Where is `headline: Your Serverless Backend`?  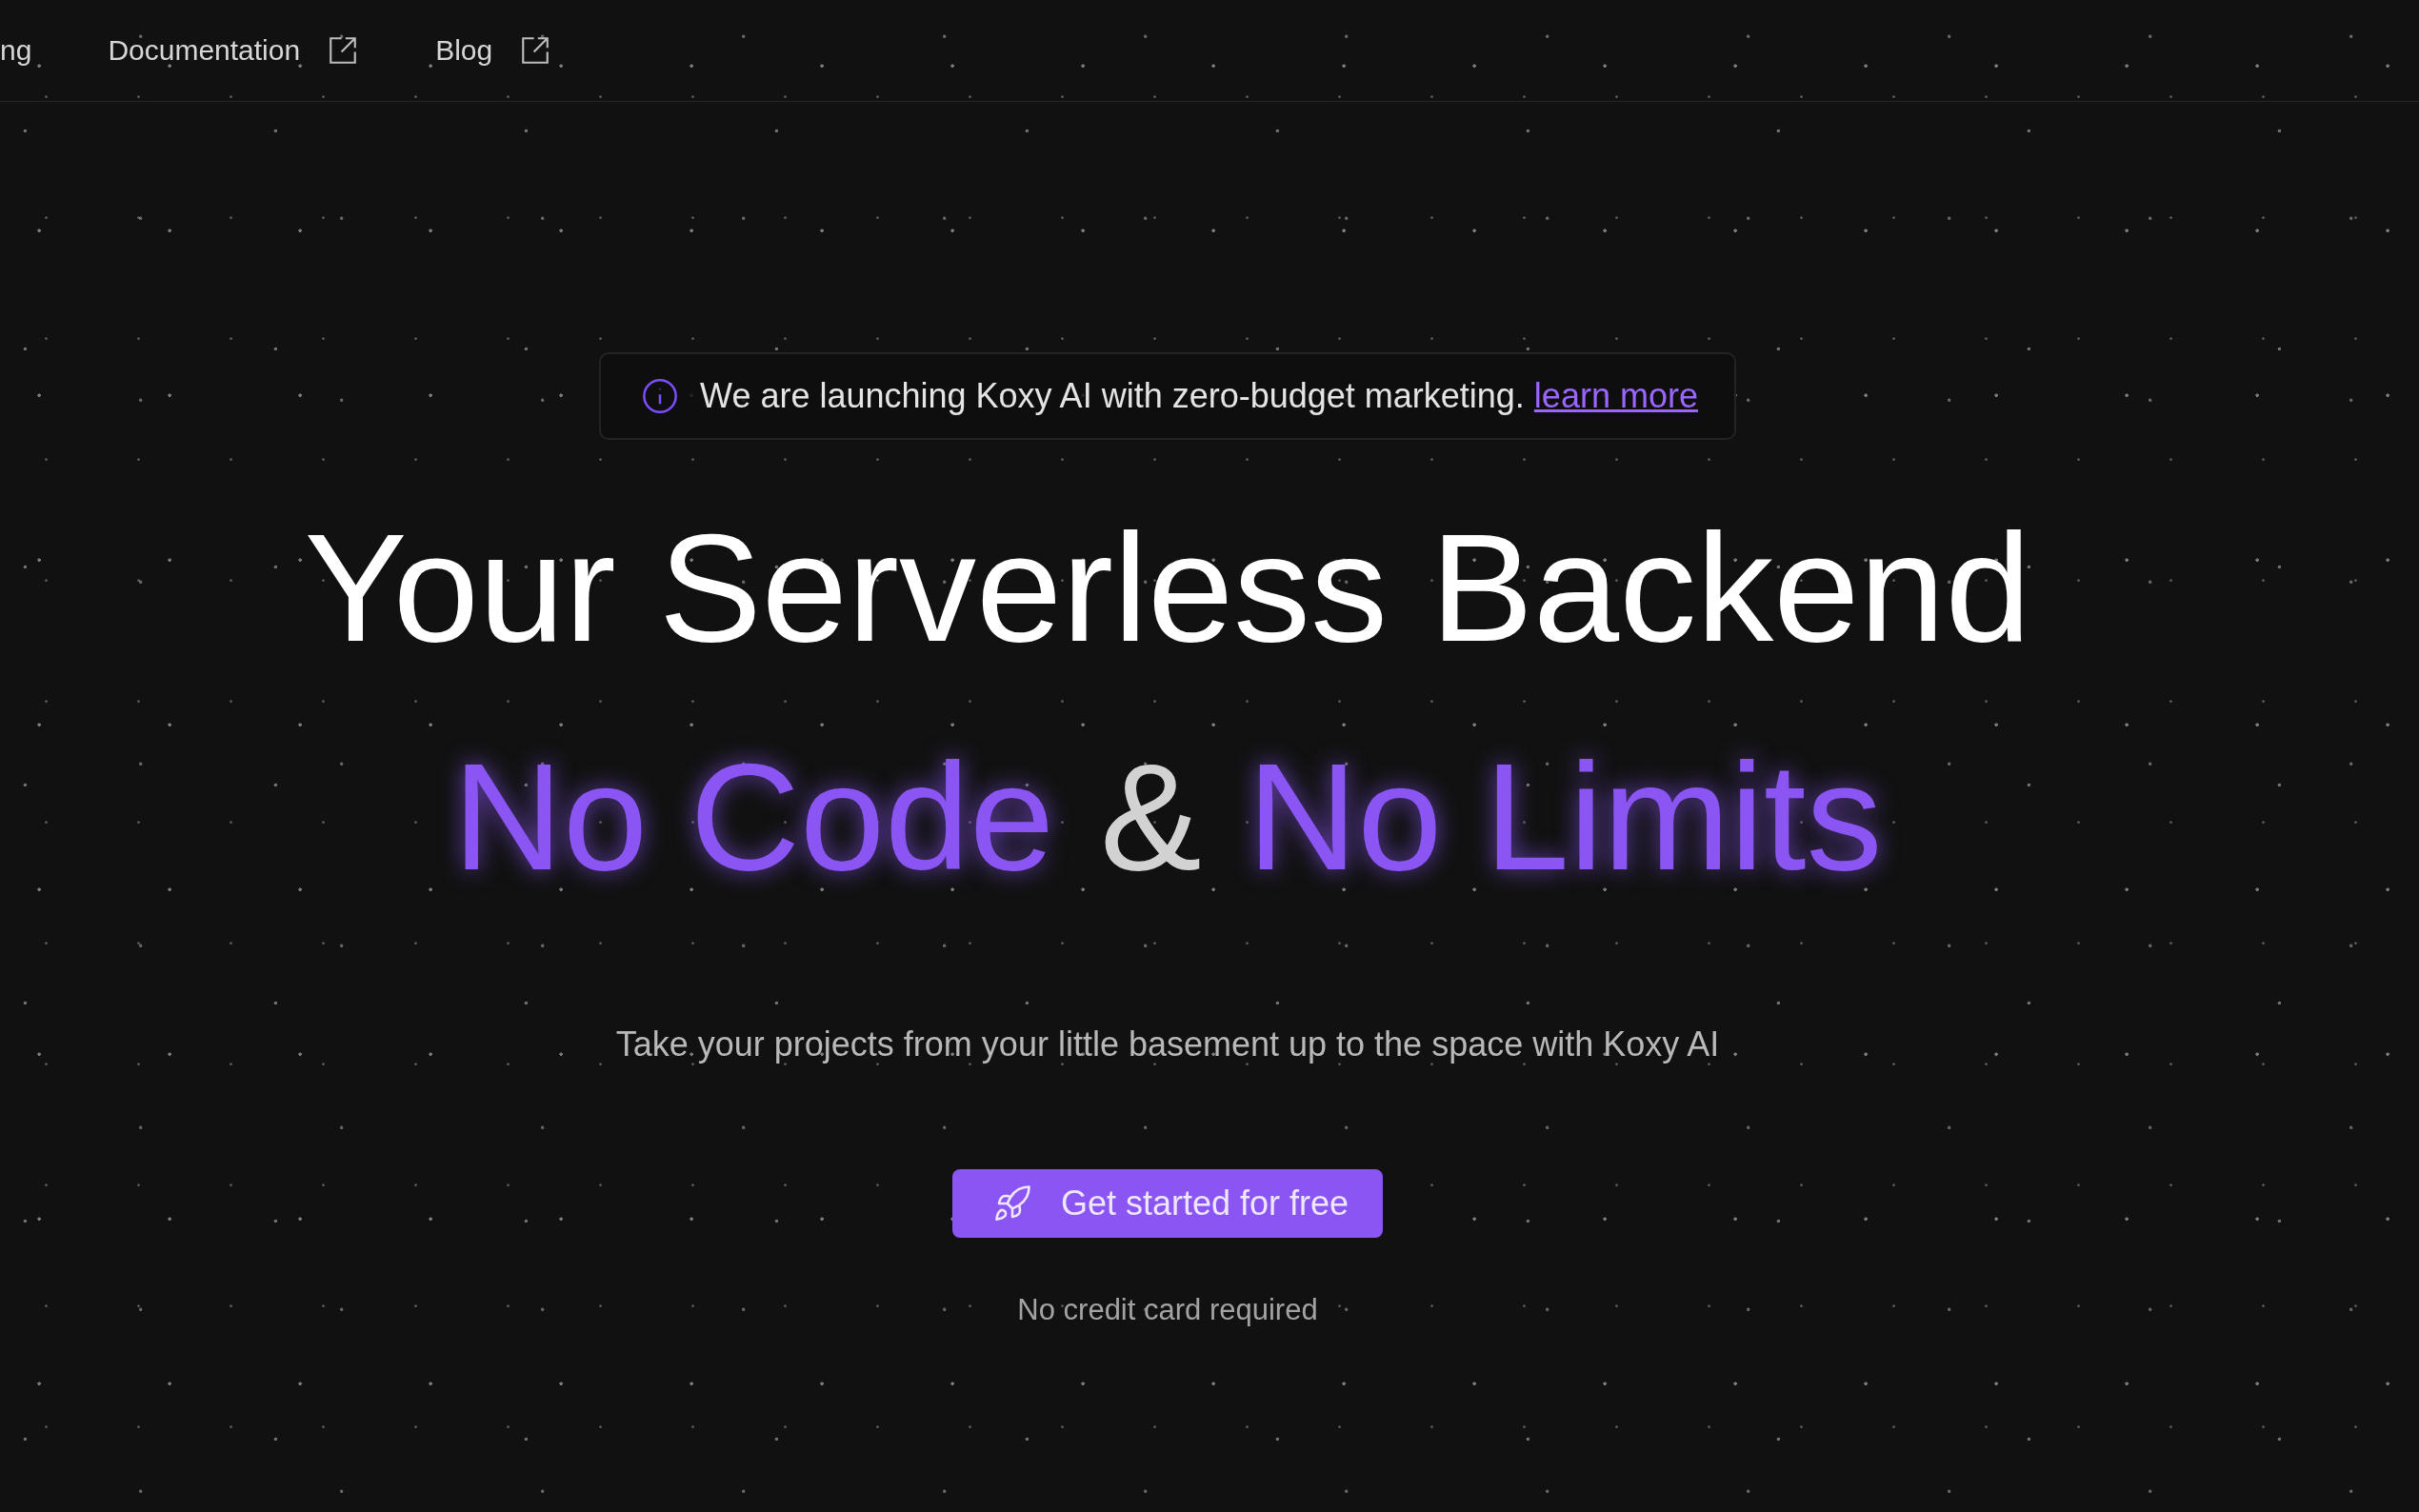
headline: Your Serverless Backend is located at coordinates (1167, 587).